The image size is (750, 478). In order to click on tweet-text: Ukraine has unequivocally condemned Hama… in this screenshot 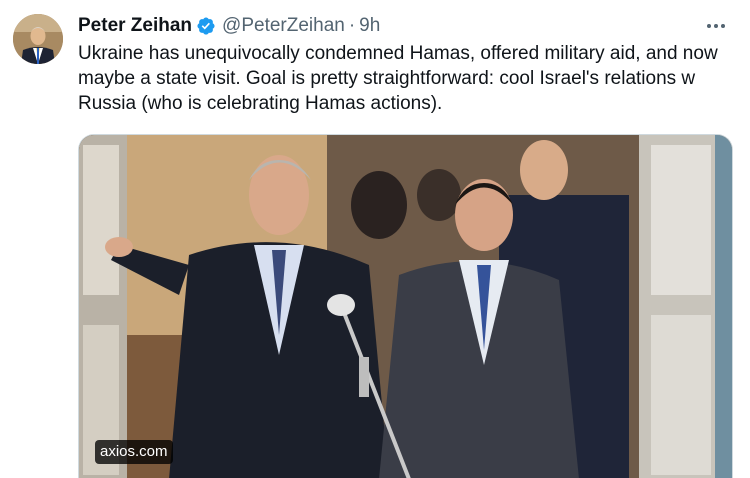, I will do `click(398, 78)`.